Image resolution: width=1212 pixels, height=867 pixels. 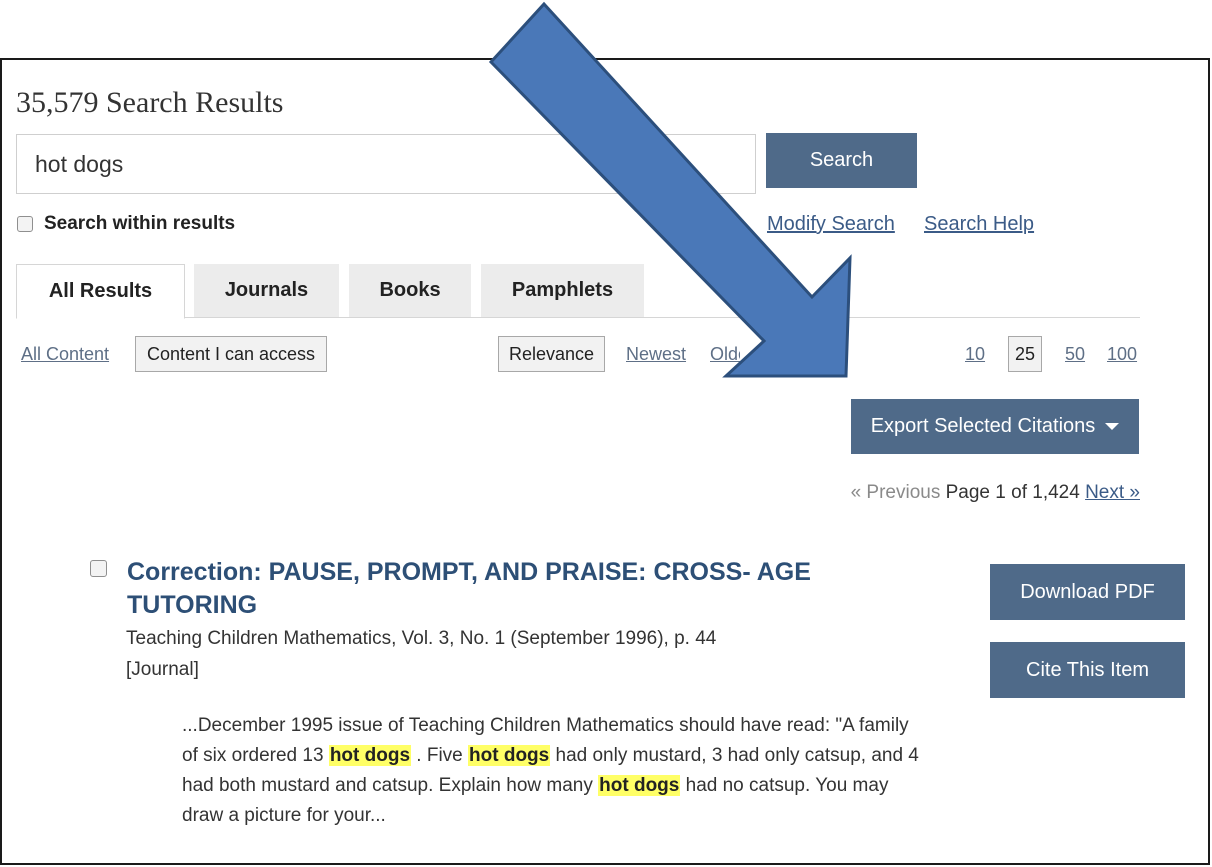 What do you see at coordinates (100, 291) in the screenshot?
I see `tab-all-results: All Results` at bounding box center [100, 291].